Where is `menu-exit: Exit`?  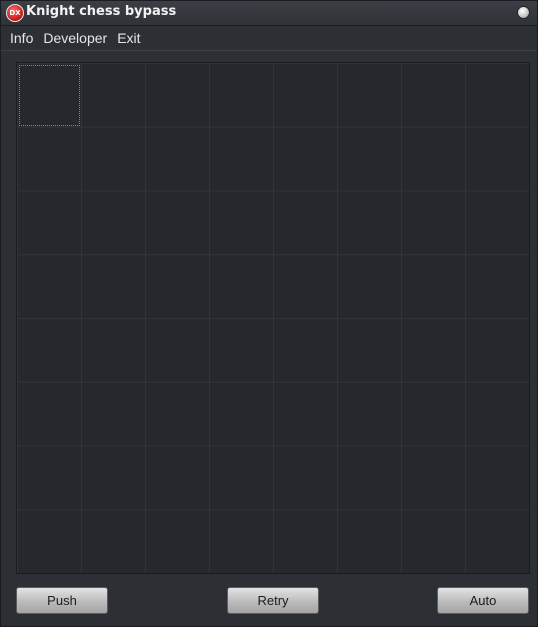 menu-exit: Exit is located at coordinates (128, 38).